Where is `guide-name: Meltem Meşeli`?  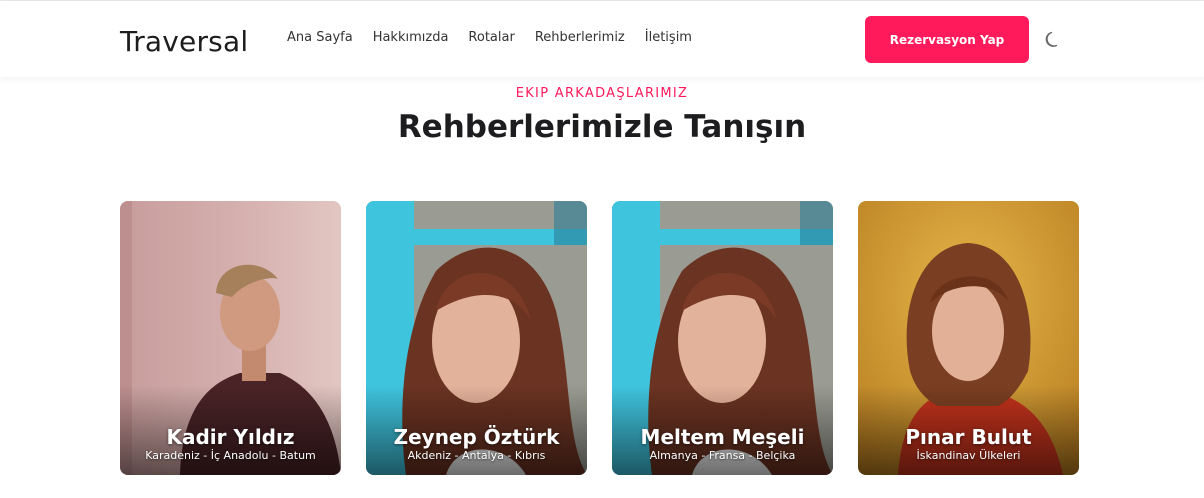 guide-name: Meltem Meşeli is located at coordinates (722, 437).